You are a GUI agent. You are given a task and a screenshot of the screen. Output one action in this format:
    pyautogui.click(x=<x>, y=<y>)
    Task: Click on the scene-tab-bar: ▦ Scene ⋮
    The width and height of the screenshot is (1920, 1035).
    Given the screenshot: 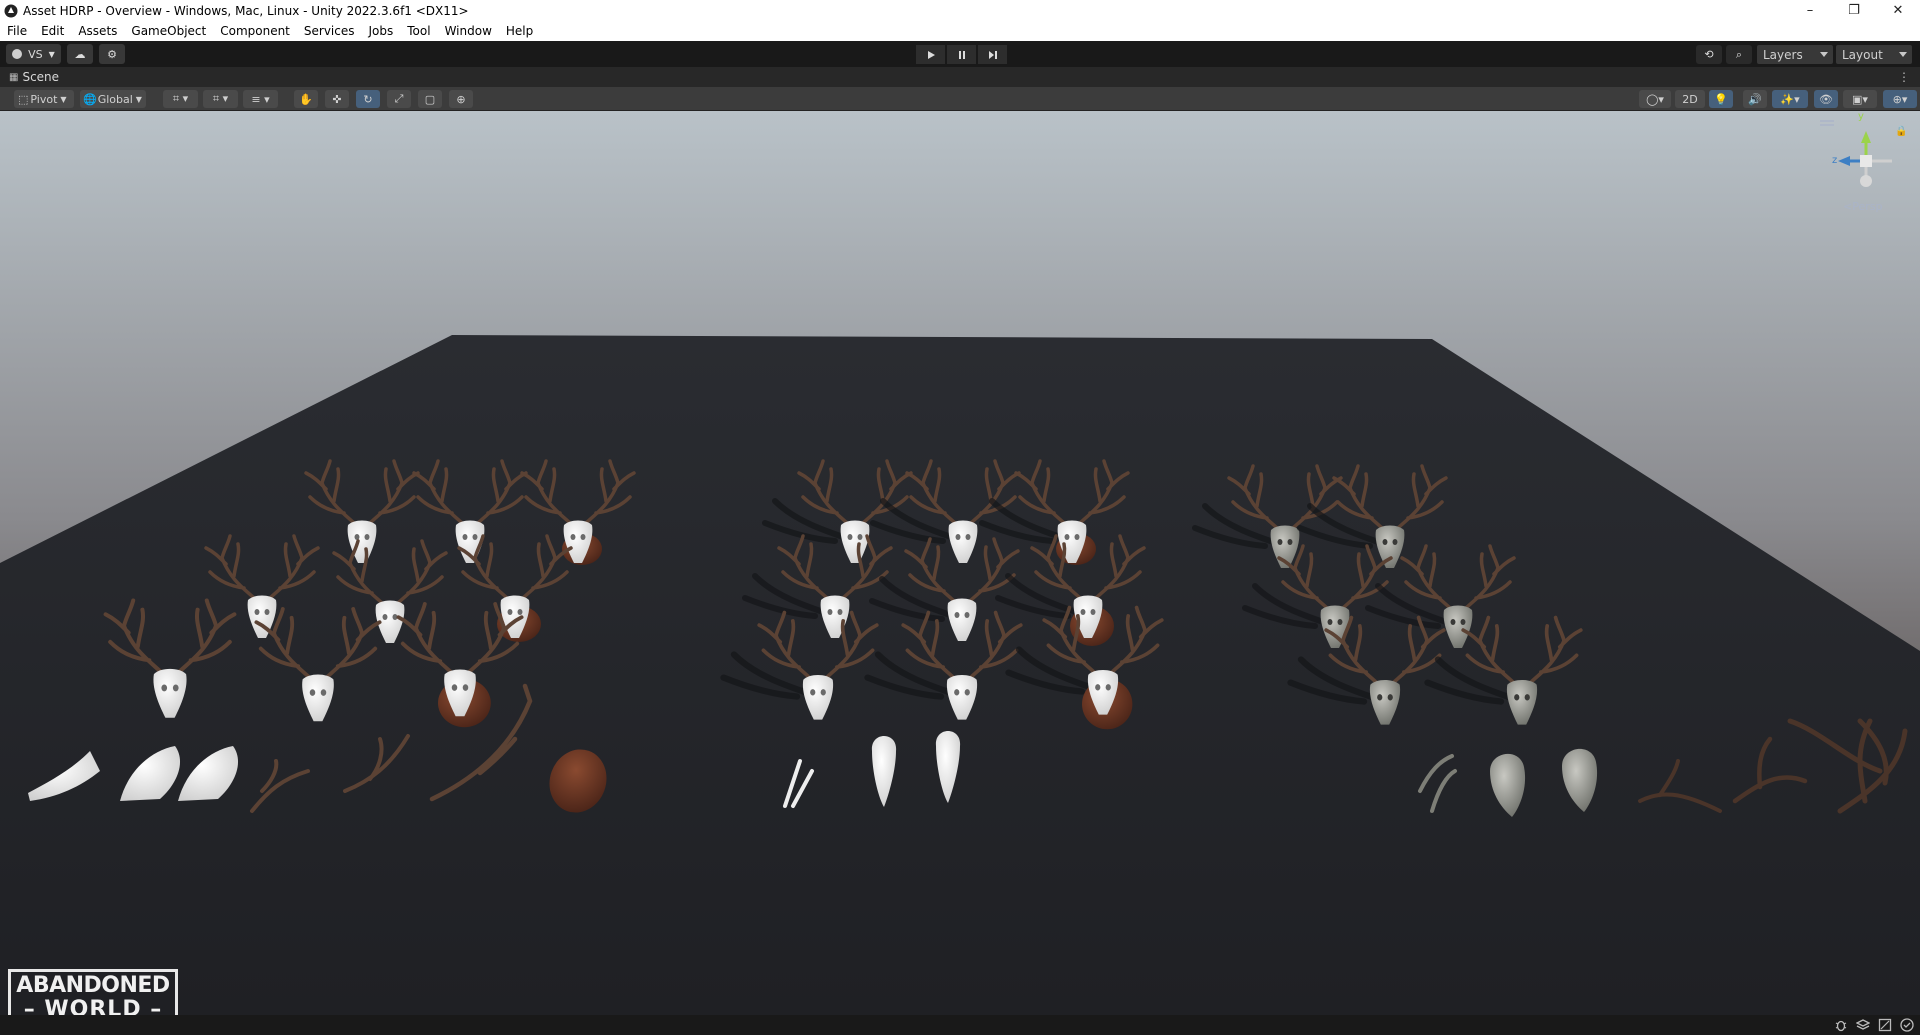 What is the action you would take?
    pyautogui.click(x=960, y=77)
    